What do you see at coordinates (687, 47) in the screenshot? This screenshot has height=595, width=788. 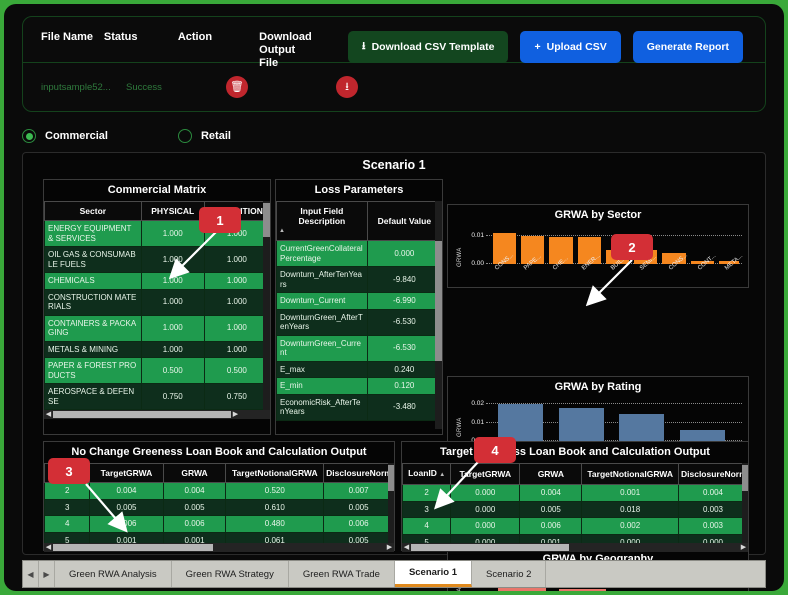 I see `generate-report-button: Generate Report` at bounding box center [687, 47].